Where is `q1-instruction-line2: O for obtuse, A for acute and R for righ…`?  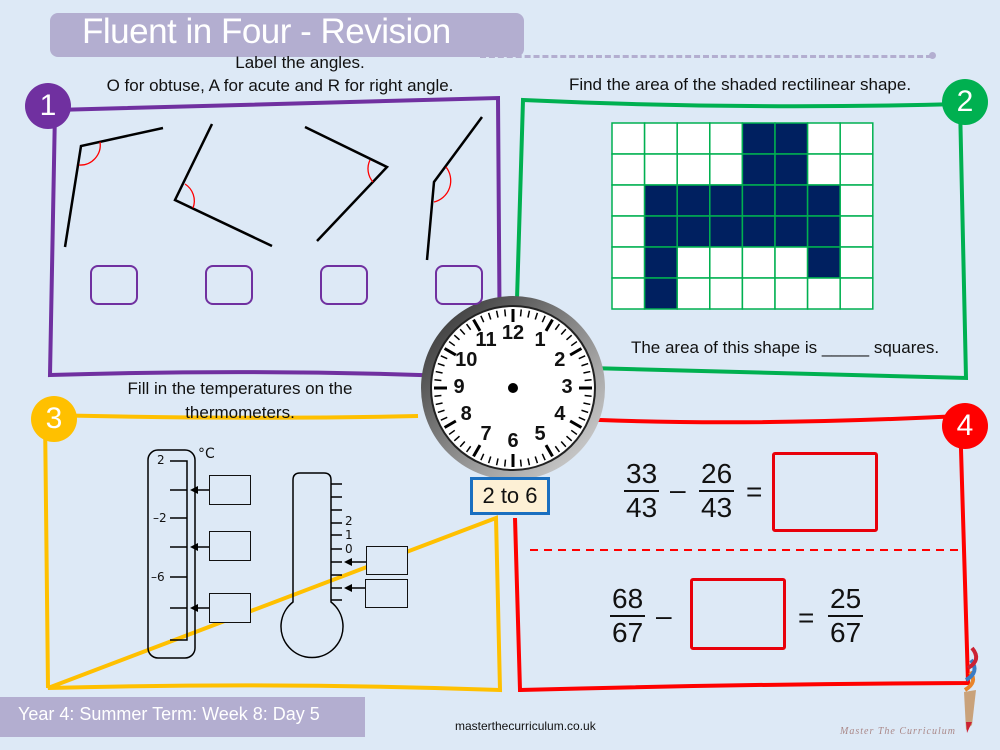 q1-instruction-line2: O for obtuse, A for acute and R for righ… is located at coordinates (280, 85).